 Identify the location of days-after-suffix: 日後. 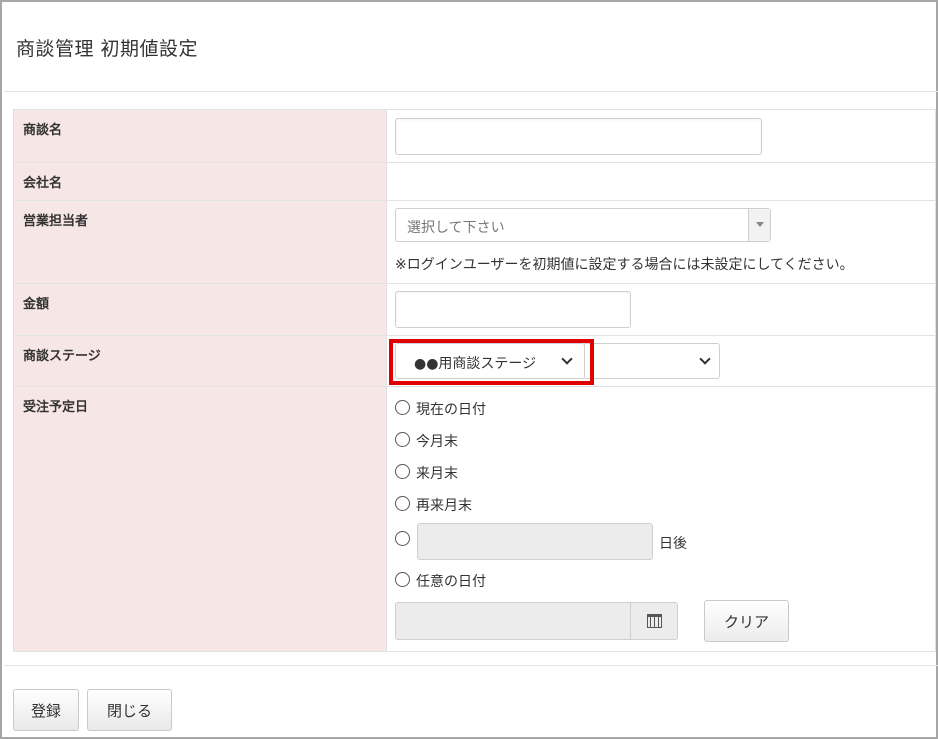
(673, 544).